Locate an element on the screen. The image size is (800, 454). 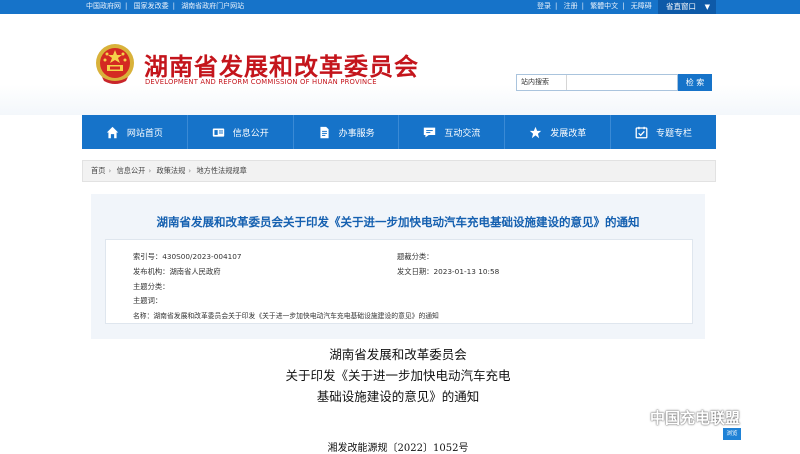
breadcrumb: 首页 › 信息公开 › 政策法规 › 地方性法规规章 is located at coordinates (399, 171).